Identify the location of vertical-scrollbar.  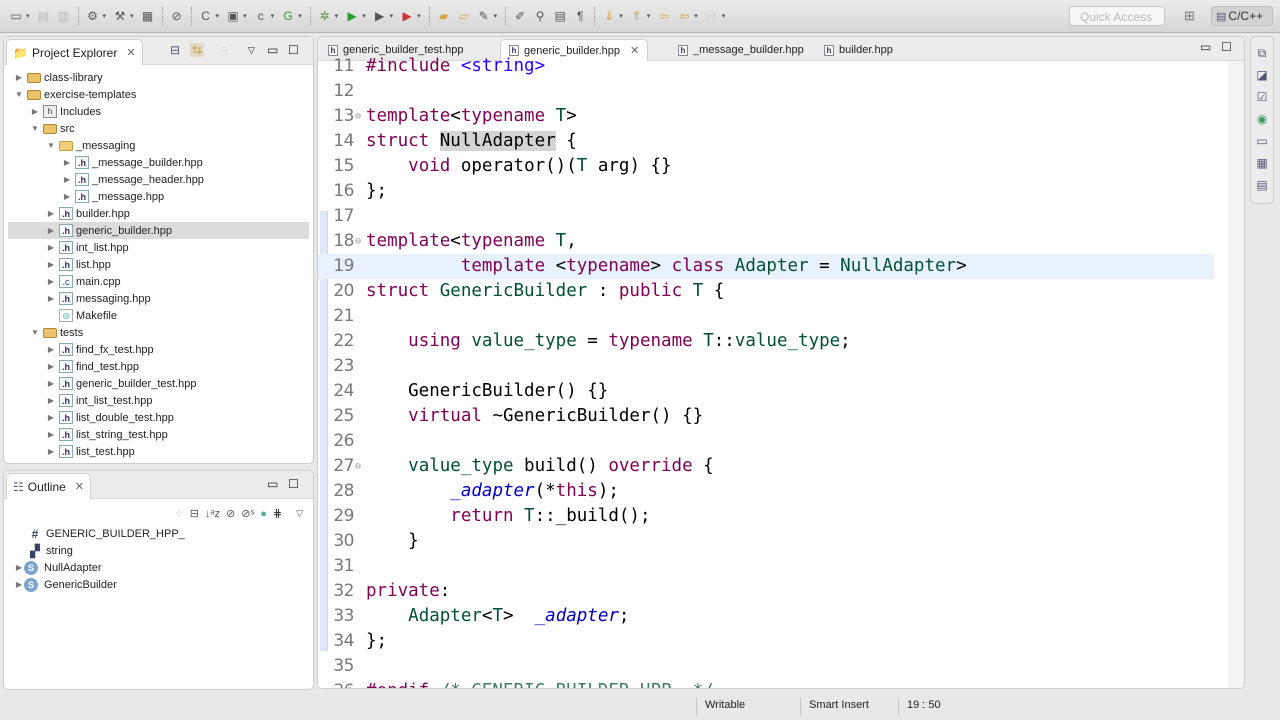
(1236, 374).